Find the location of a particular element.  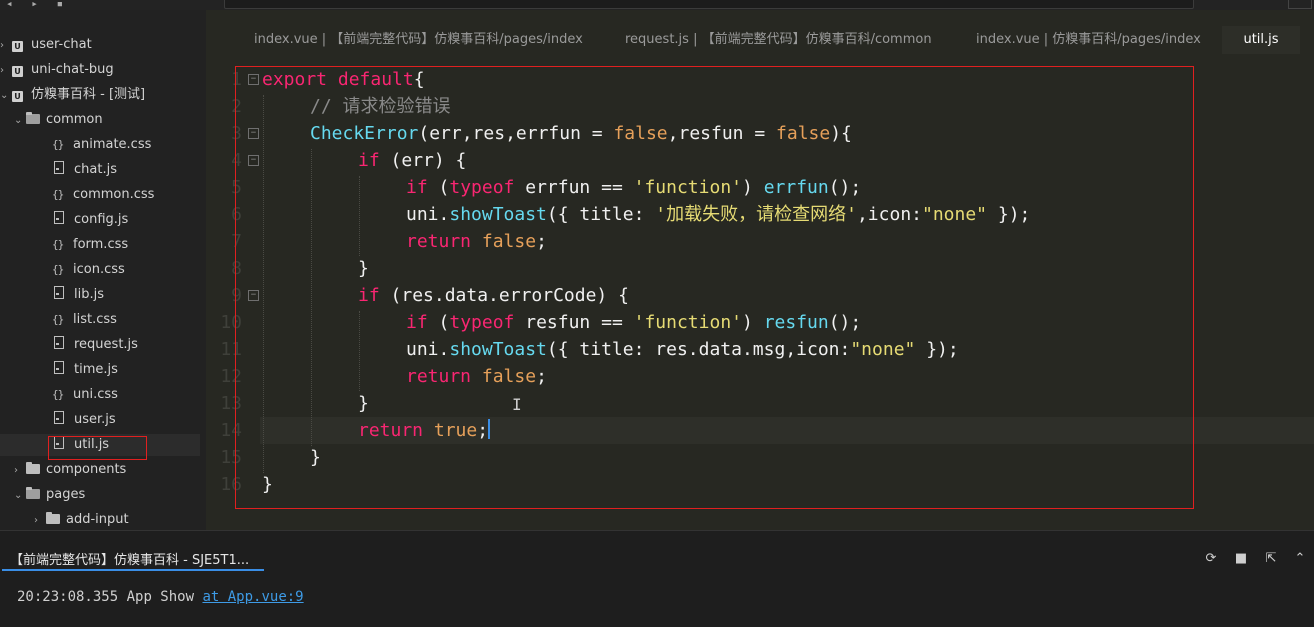

code-line-1: export default{ is located at coordinates (343, 79).